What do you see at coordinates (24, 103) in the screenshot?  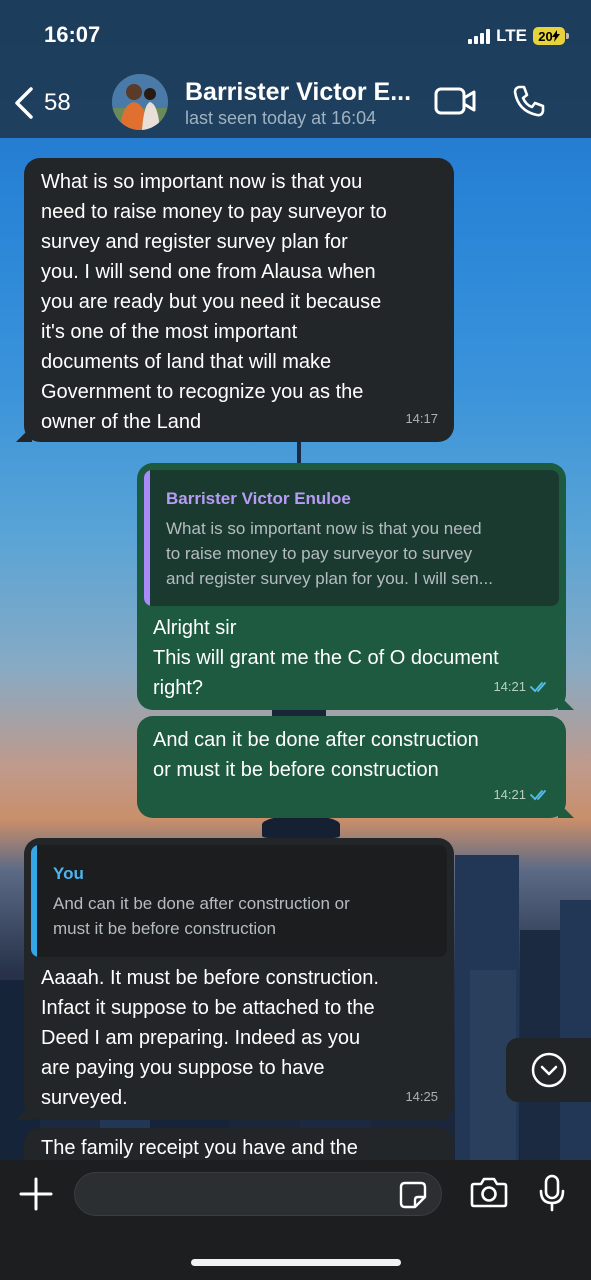 I see `chevron-left-icon` at bounding box center [24, 103].